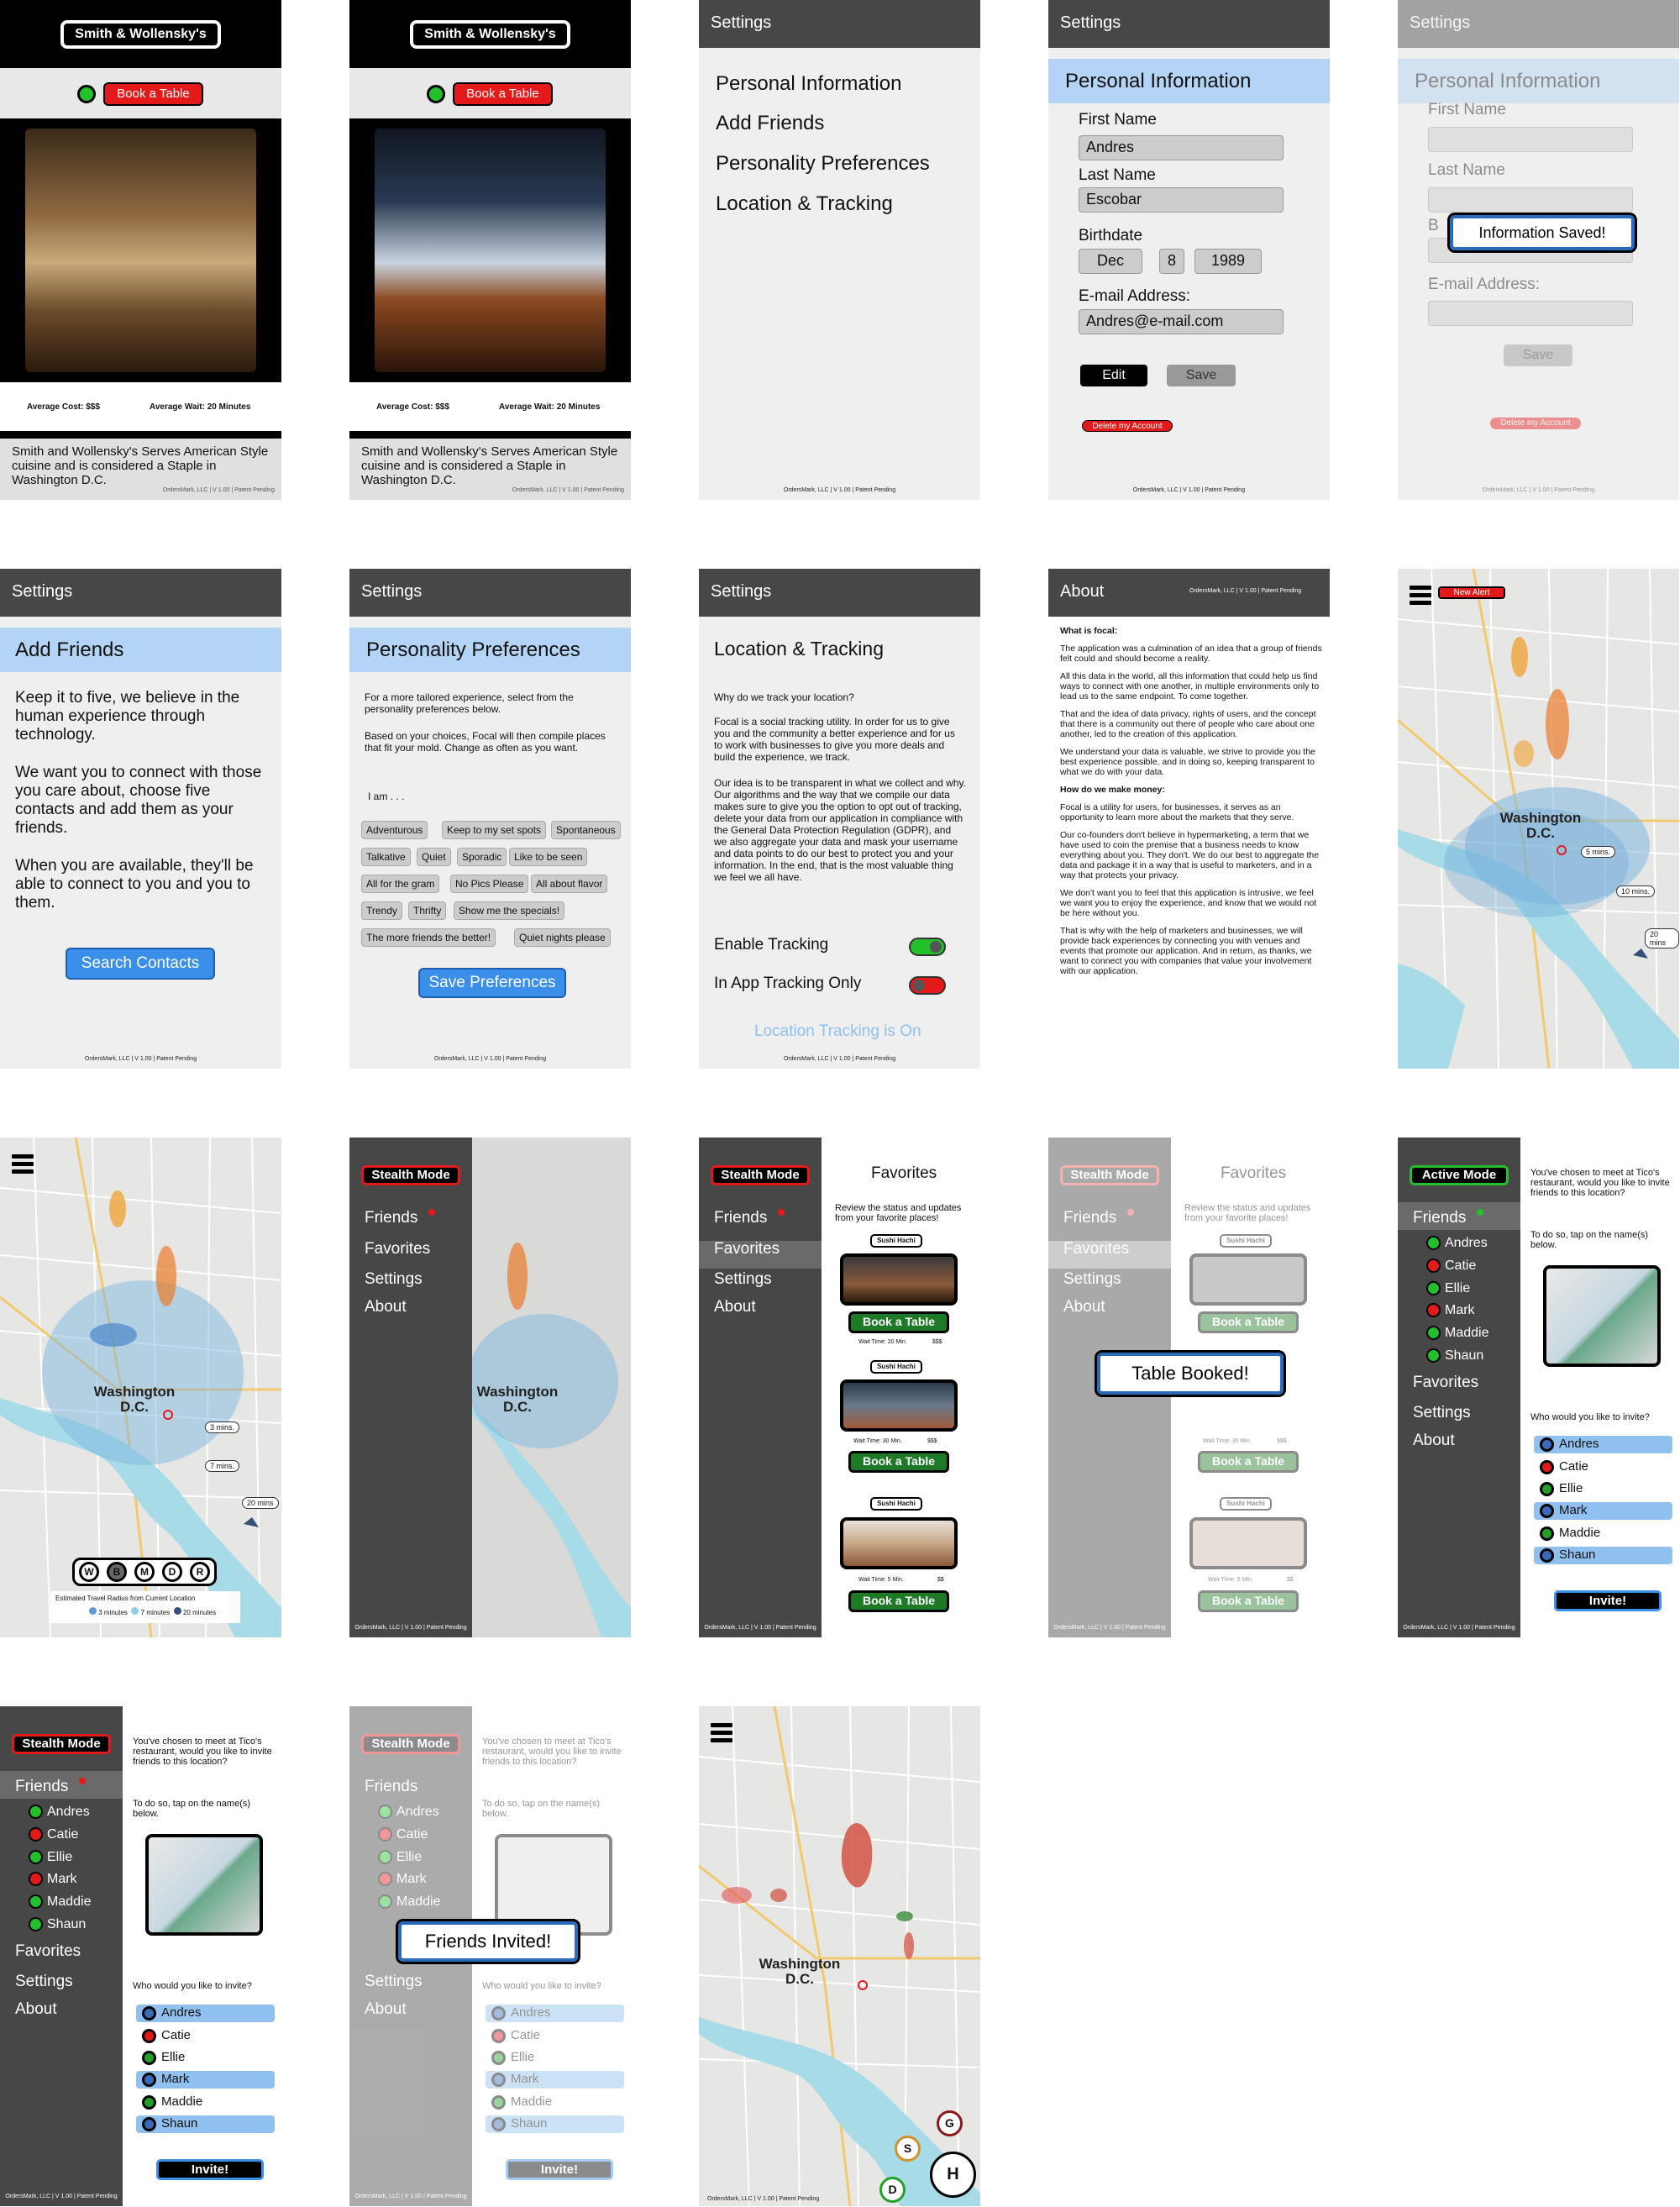 Image resolution: width=1680 pixels, height=2207 pixels. Describe the element at coordinates (140, 964) in the screenshot. I see `search-contacts-button: Search Contacts` at that location.